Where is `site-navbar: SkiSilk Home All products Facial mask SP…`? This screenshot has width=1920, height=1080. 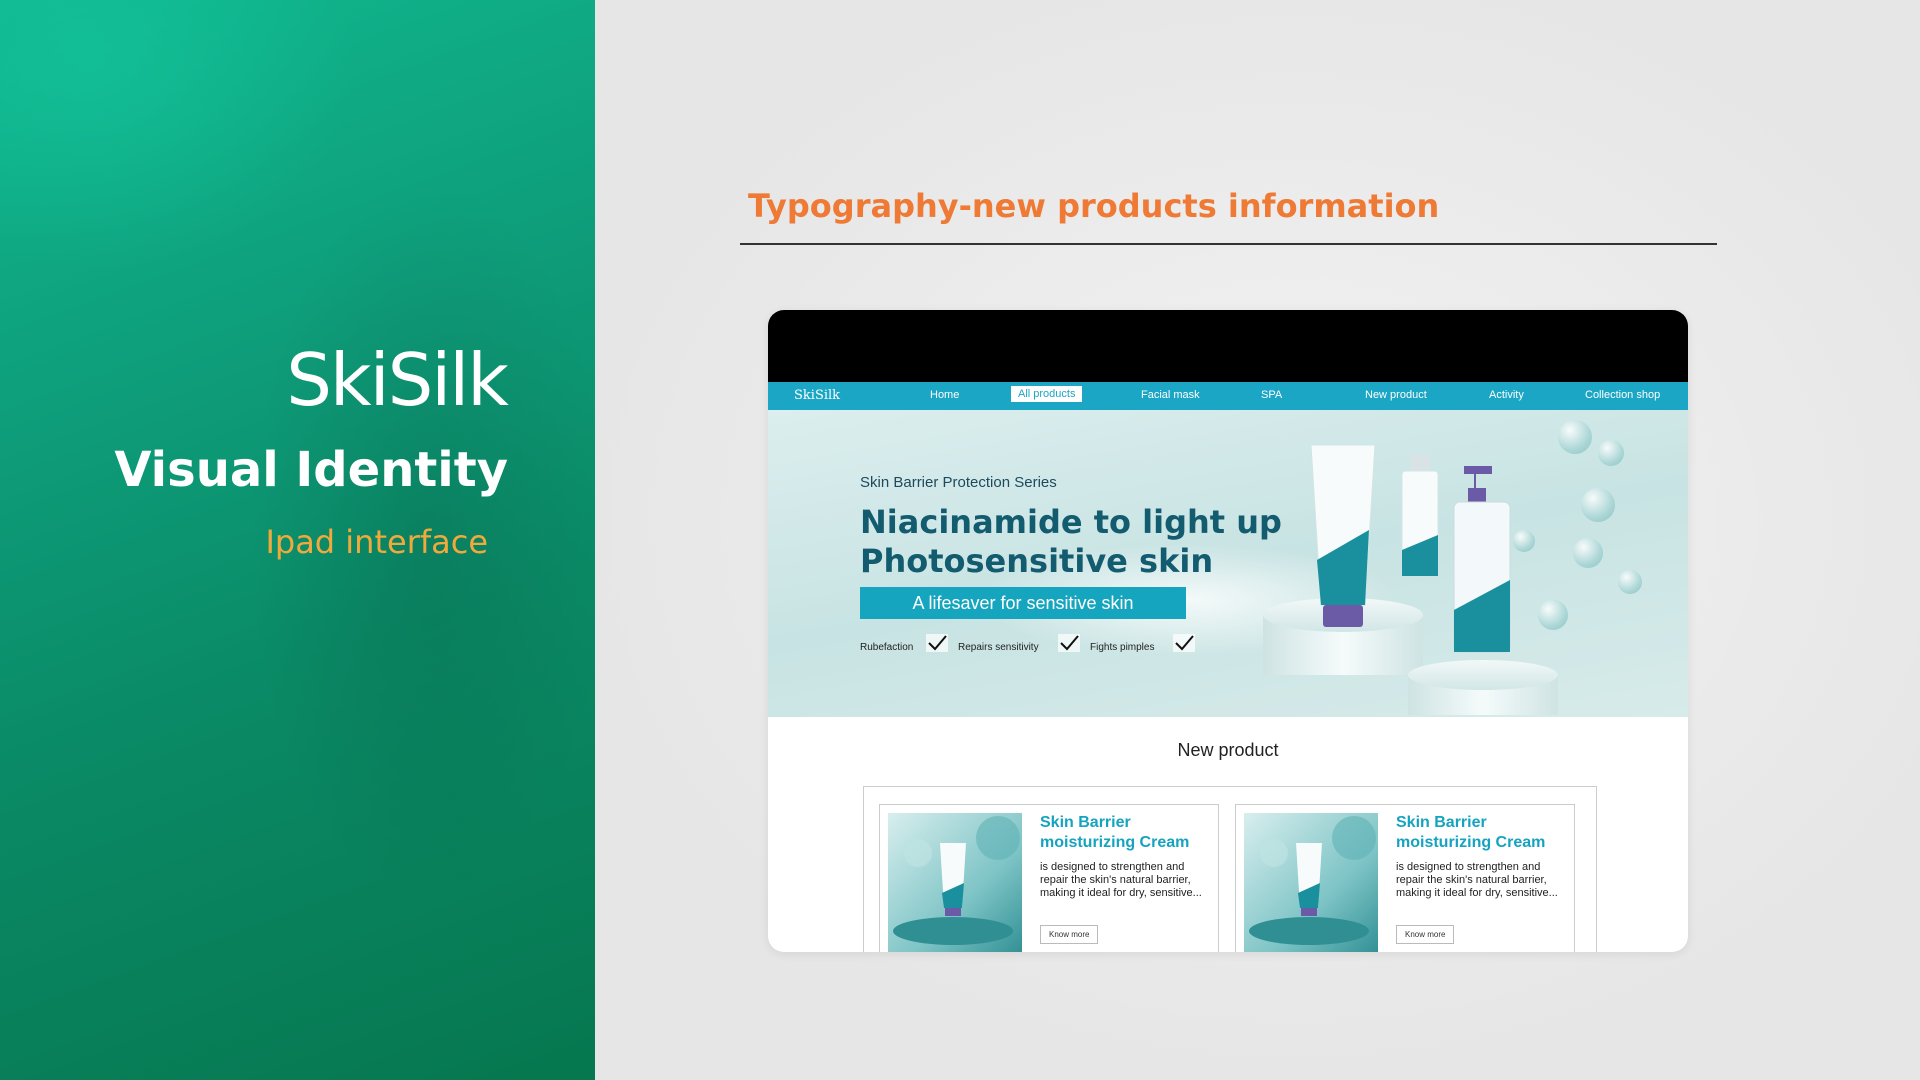 site-navbar: SkiSilk Home All products Facial mask SP… is located at coordinates (1228, 396).